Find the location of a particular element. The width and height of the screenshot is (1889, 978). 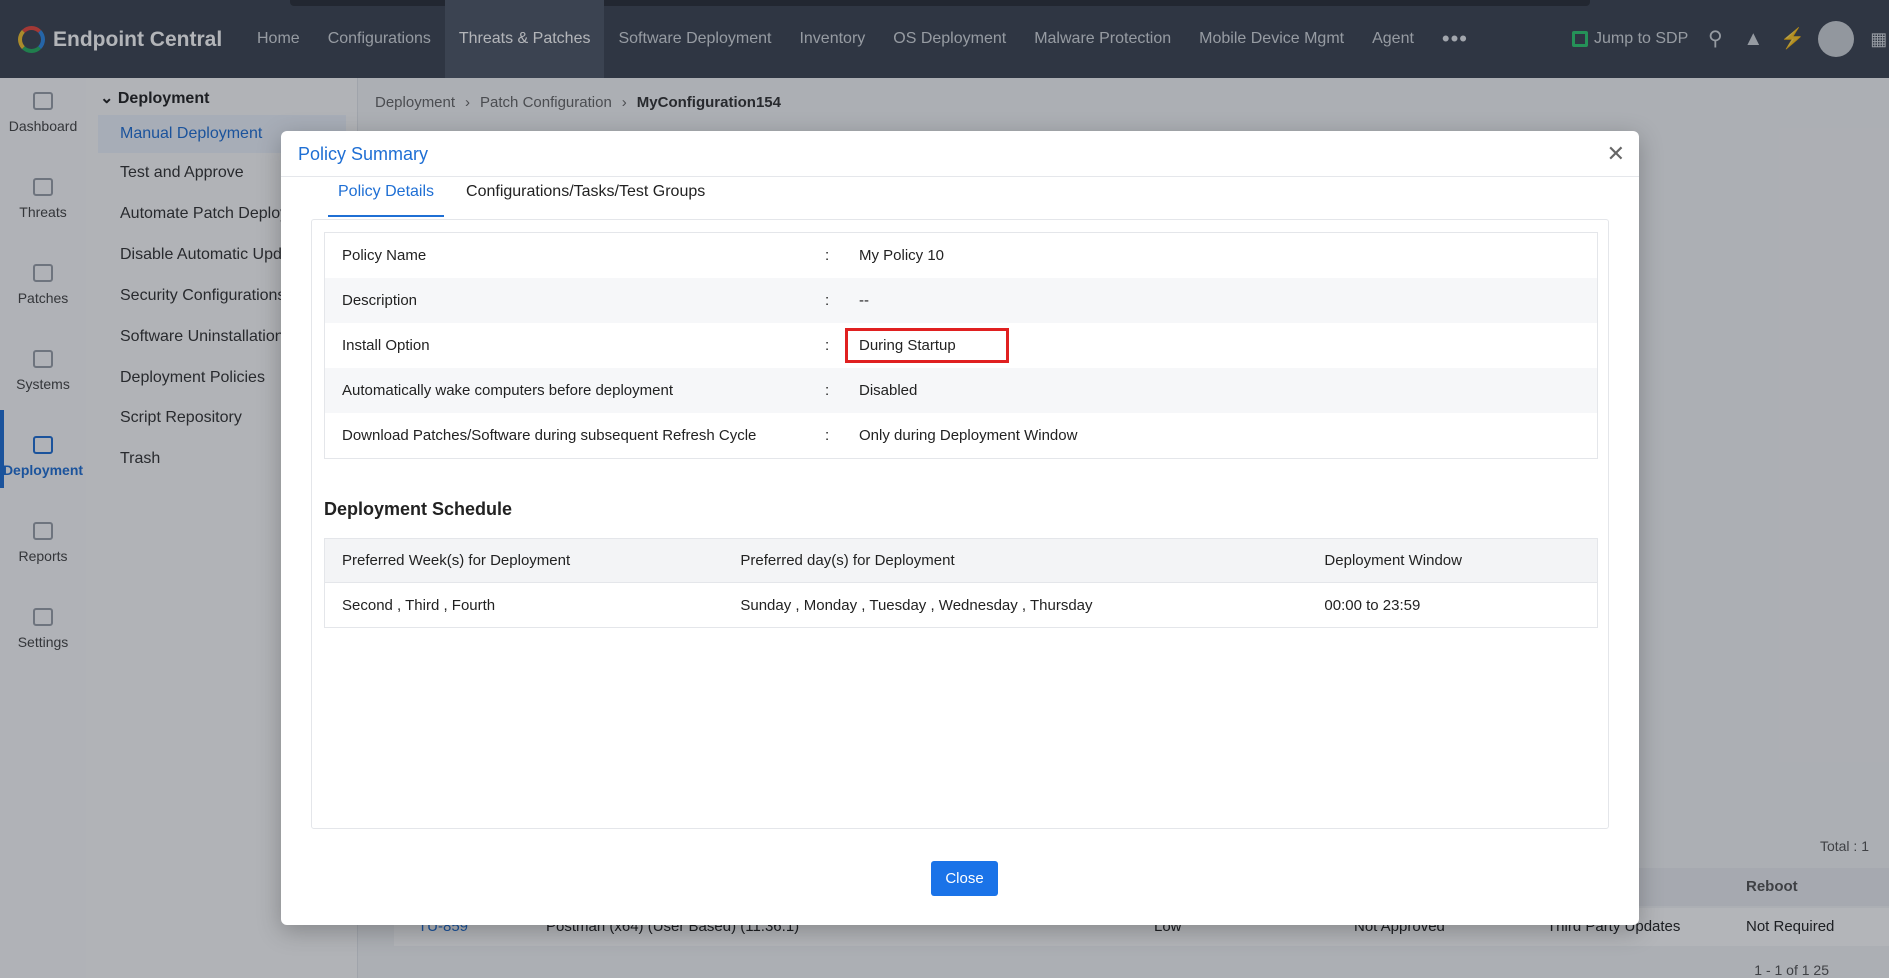

detail-value: Disabled is located at coordinates (888, 390).